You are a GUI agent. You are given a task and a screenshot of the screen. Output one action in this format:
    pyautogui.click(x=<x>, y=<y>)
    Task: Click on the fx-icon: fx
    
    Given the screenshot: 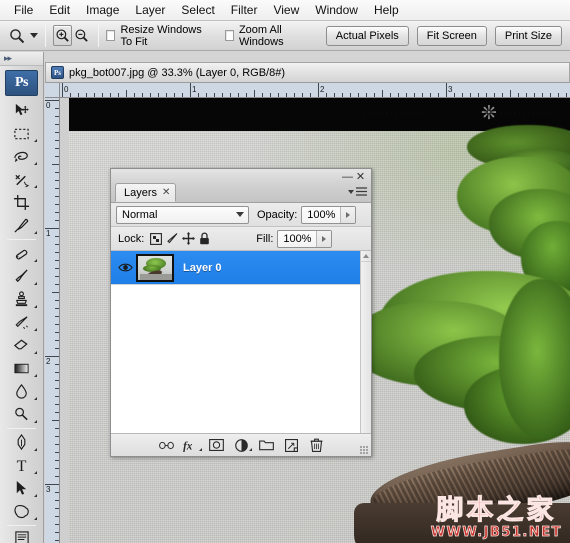 What is the action you would take?
    pyautogui.click(x=188, y=445)
    